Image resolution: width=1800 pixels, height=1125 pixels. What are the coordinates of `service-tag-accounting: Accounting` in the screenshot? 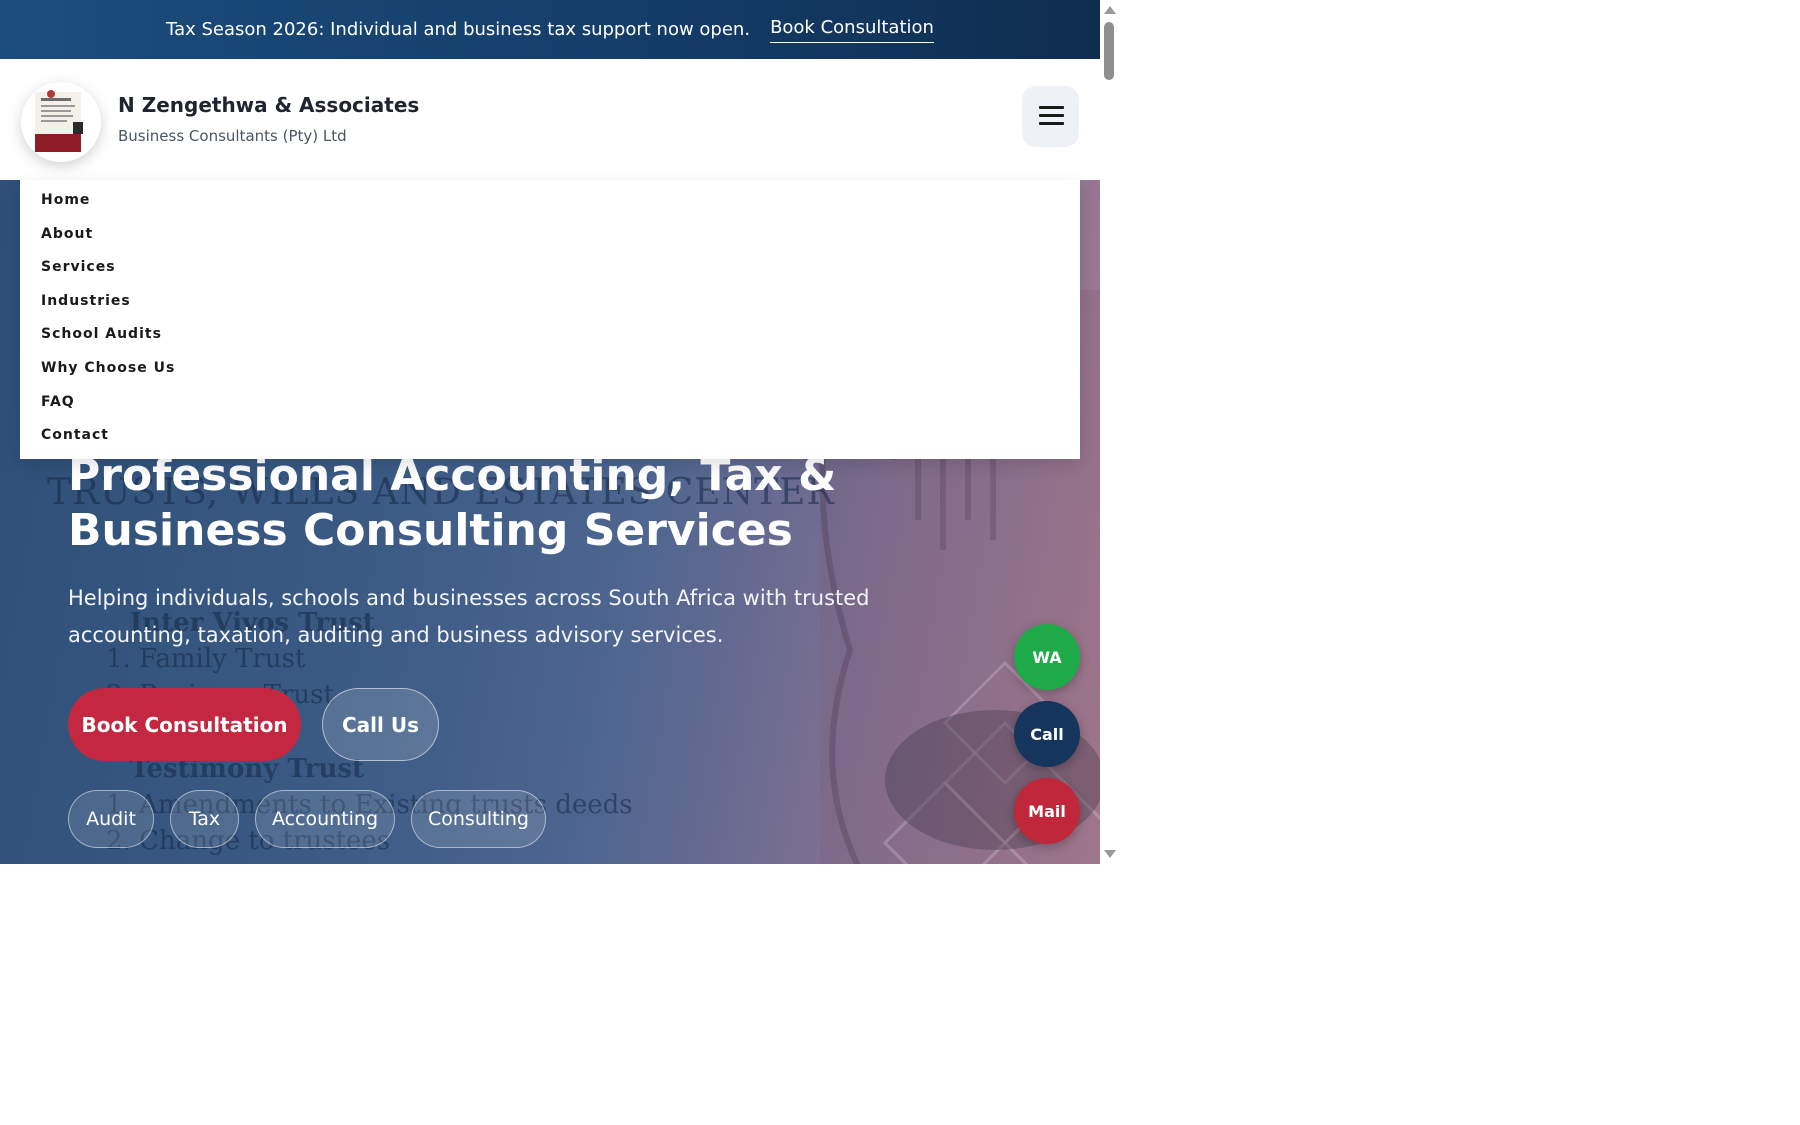 It's located at (325, 819).